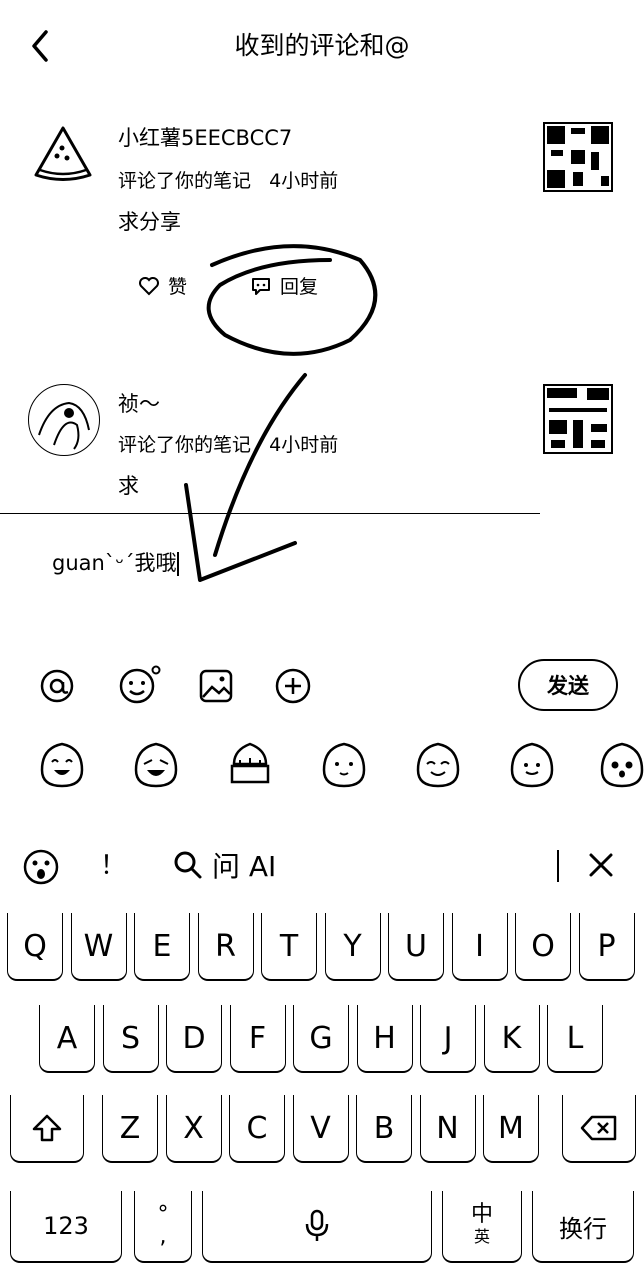 The height and width of the screenshot is (1280, 644). I want to click on surprised-face-icon, so click(41, 867).